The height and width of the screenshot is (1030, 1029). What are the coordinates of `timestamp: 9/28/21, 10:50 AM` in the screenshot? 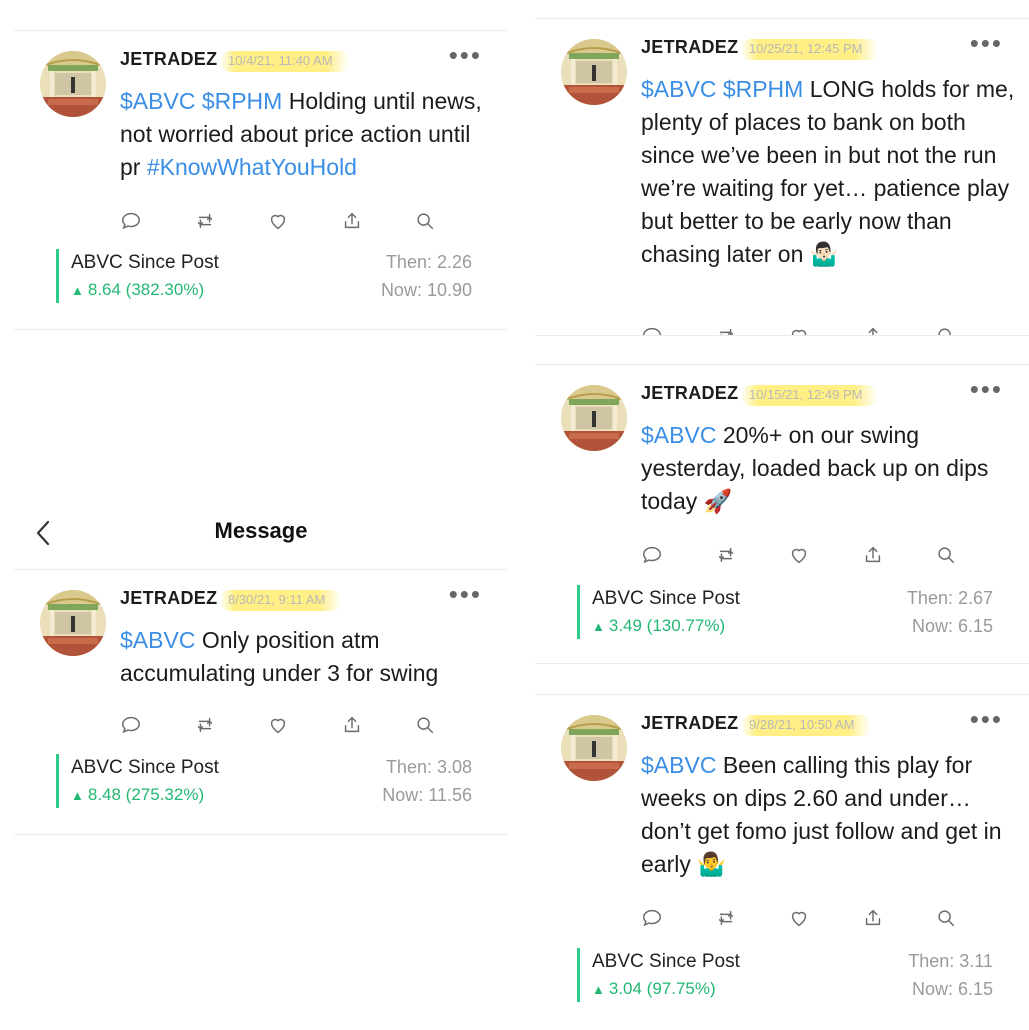 It's located at (806, 725).